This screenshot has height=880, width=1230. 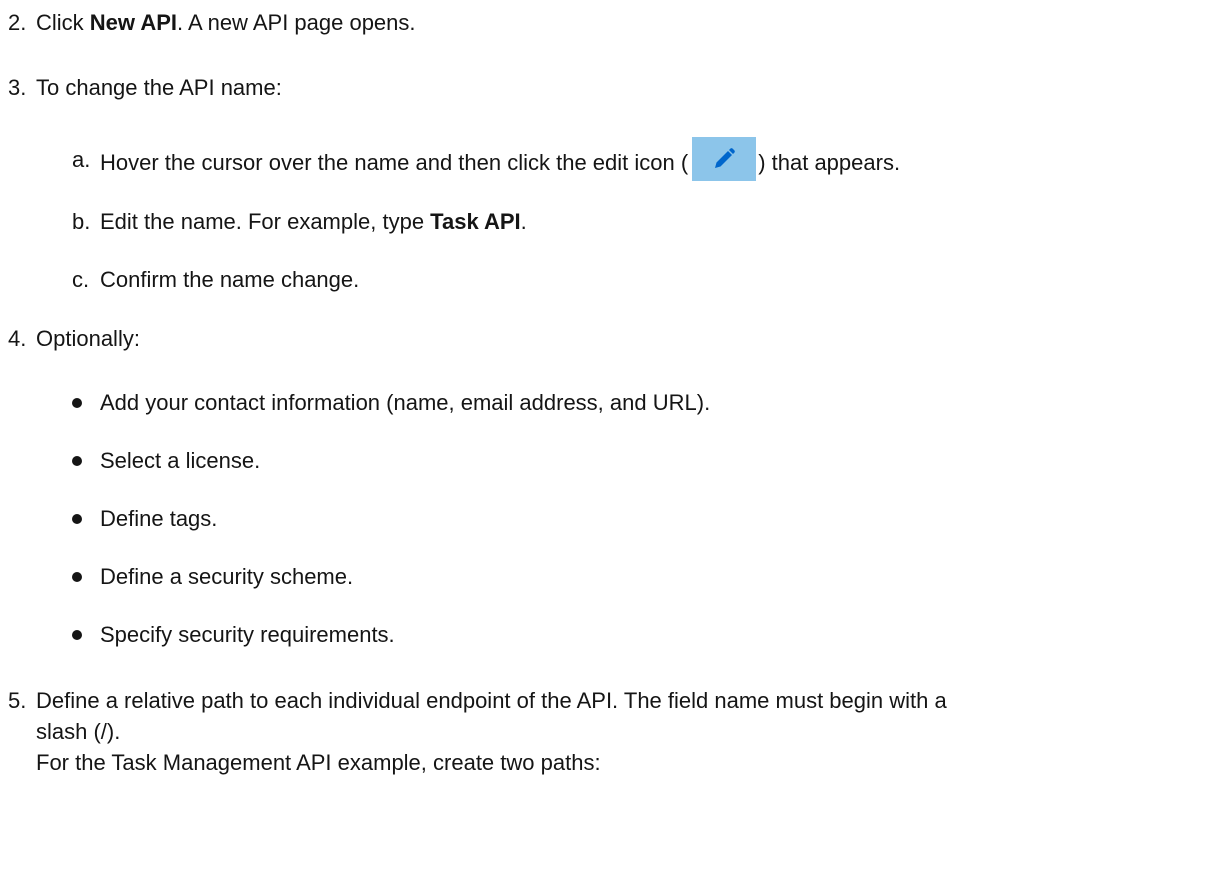 What do you see at coordinates (159, 87) in the screenshot?
I see `step-text: To change the API name:` at bounding box center [159, 87].